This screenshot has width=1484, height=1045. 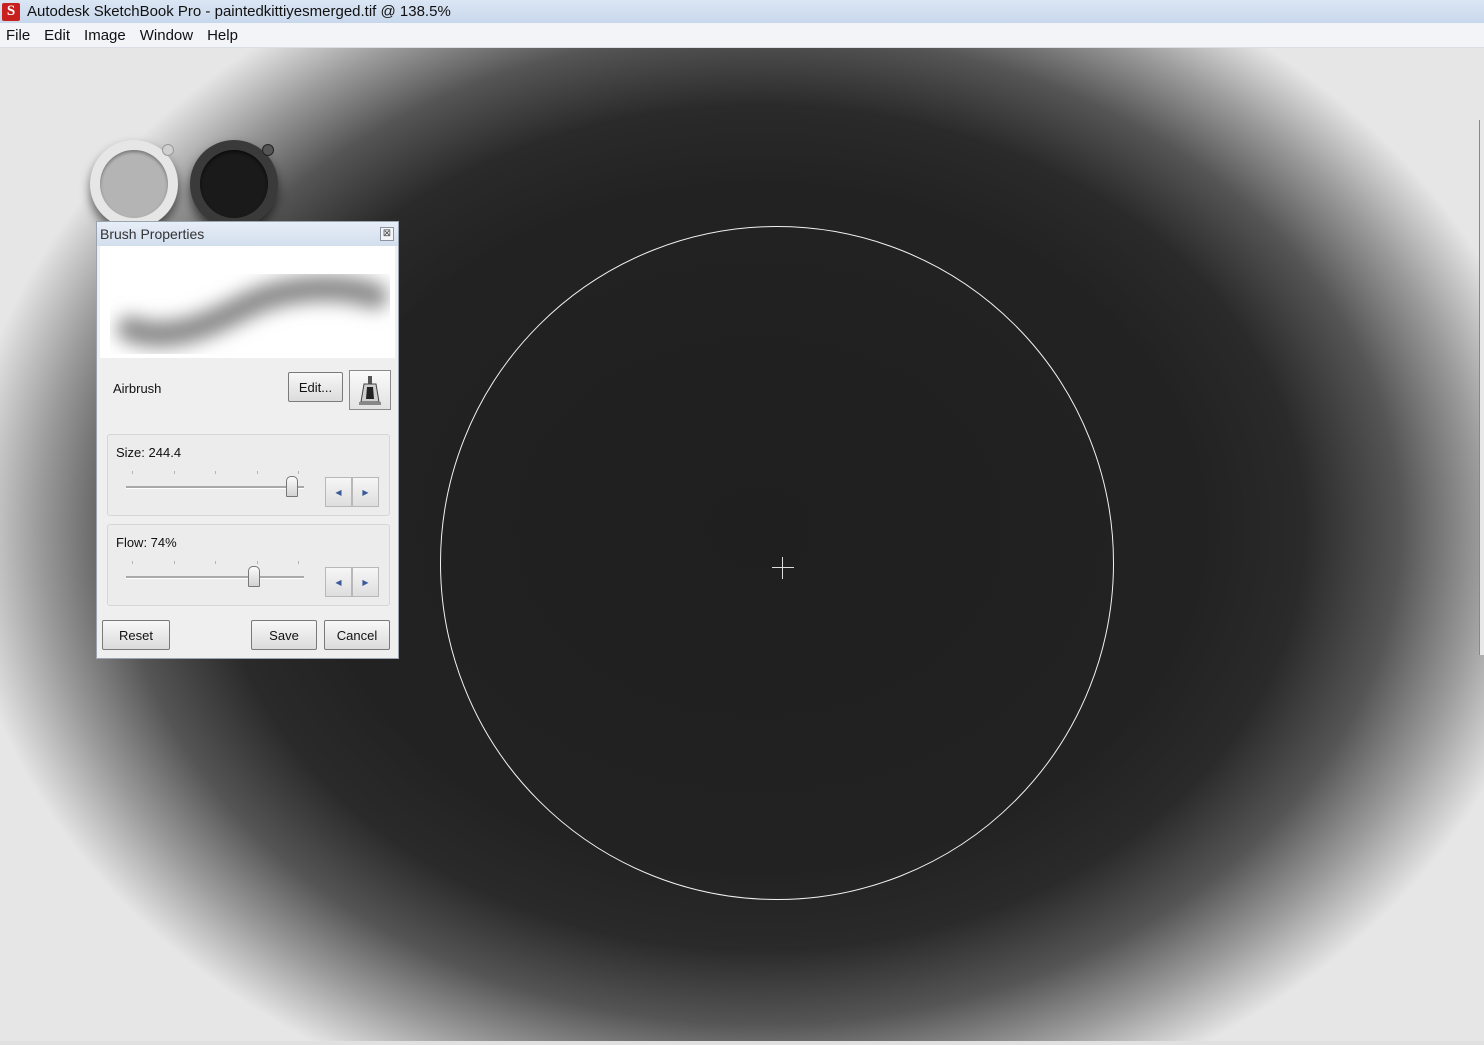 What do you see at coordinates (387, 234) in the screenshot?
I see `close-icon: ⊠` at bounding box center [387, 234].